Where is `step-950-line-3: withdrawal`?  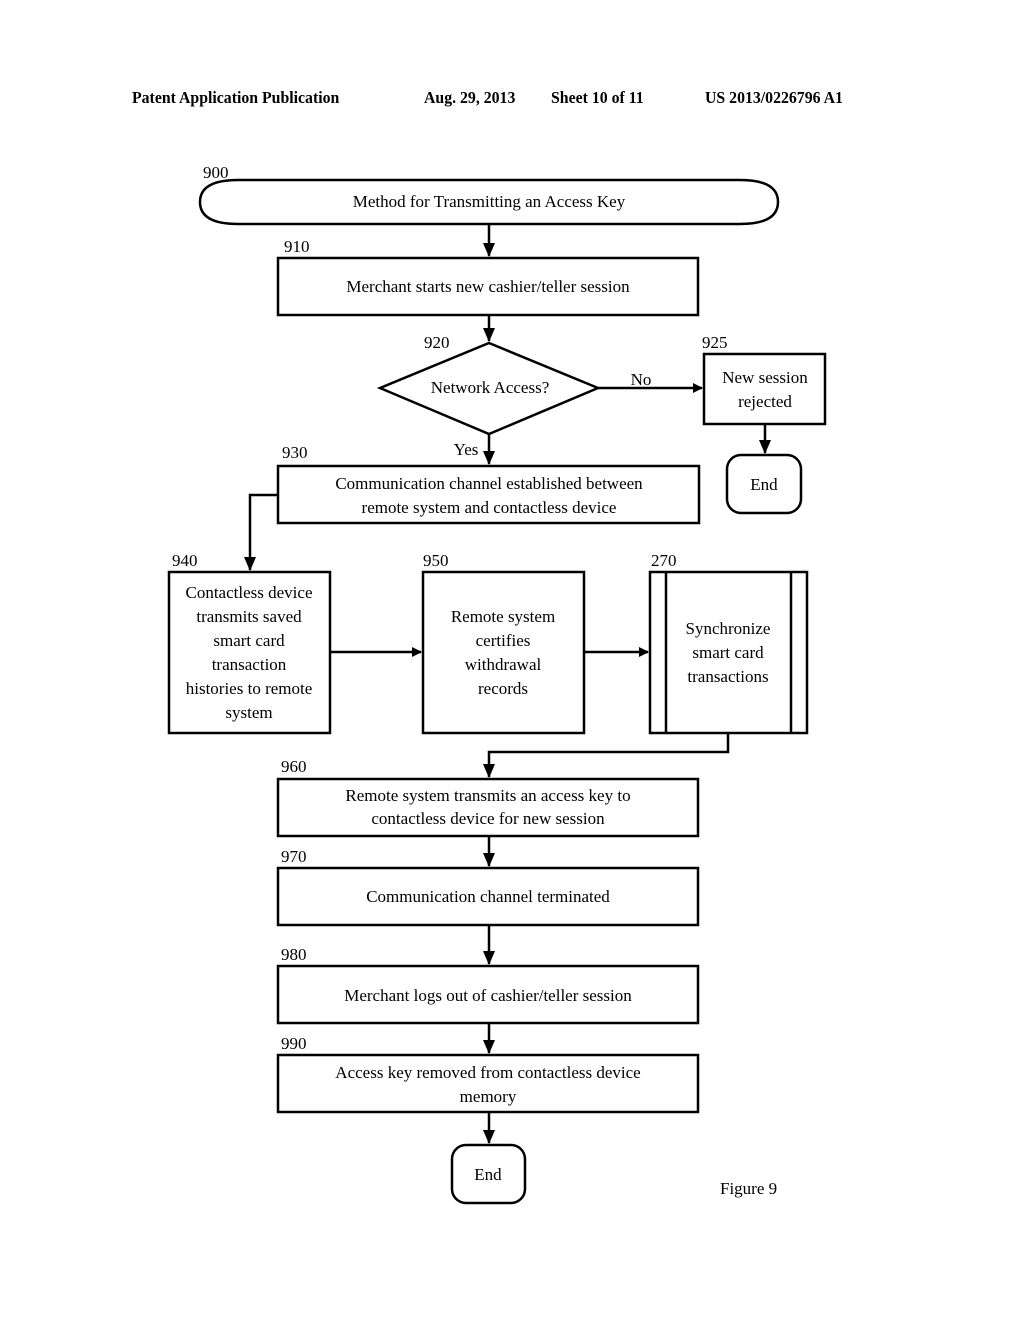
step-950-line-3: withdrawal is located at coordinates (503, 664).